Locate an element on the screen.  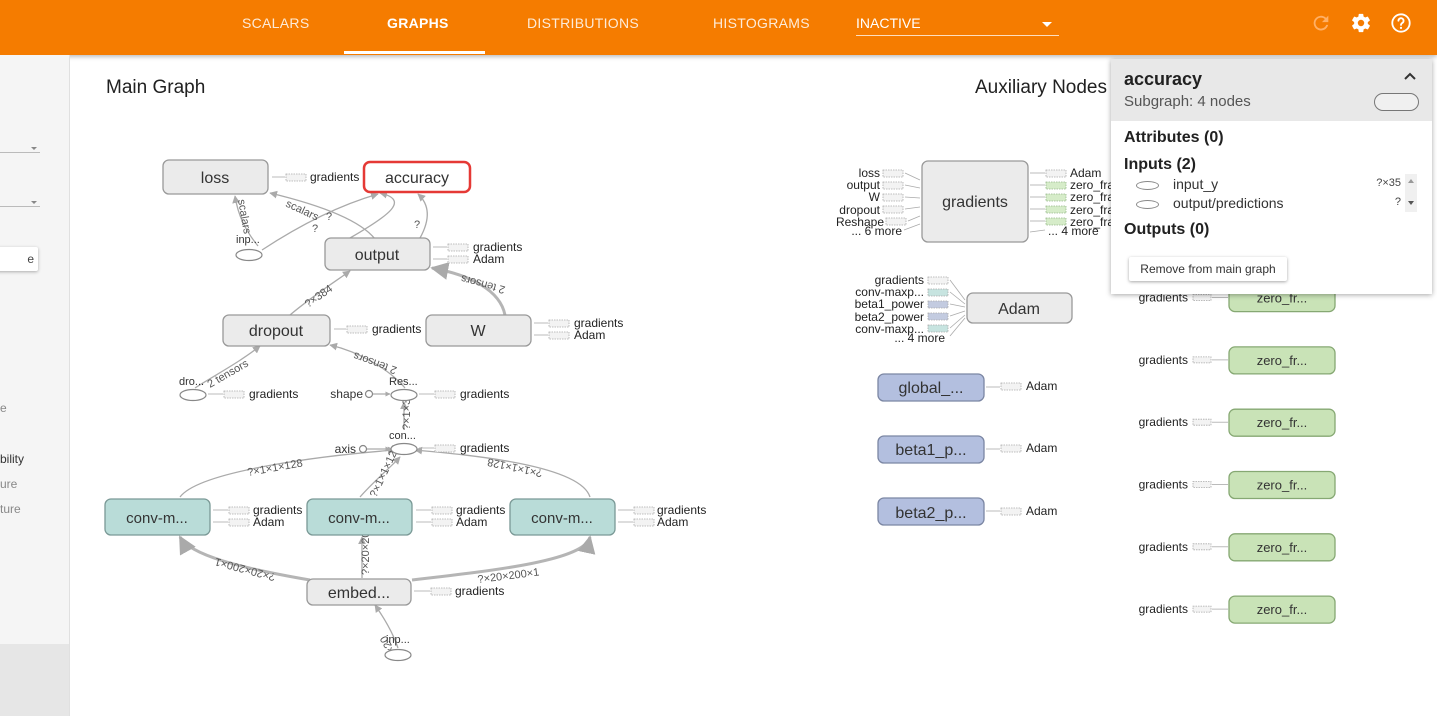
aux-input-label: W is located at coordinates (875, 197).